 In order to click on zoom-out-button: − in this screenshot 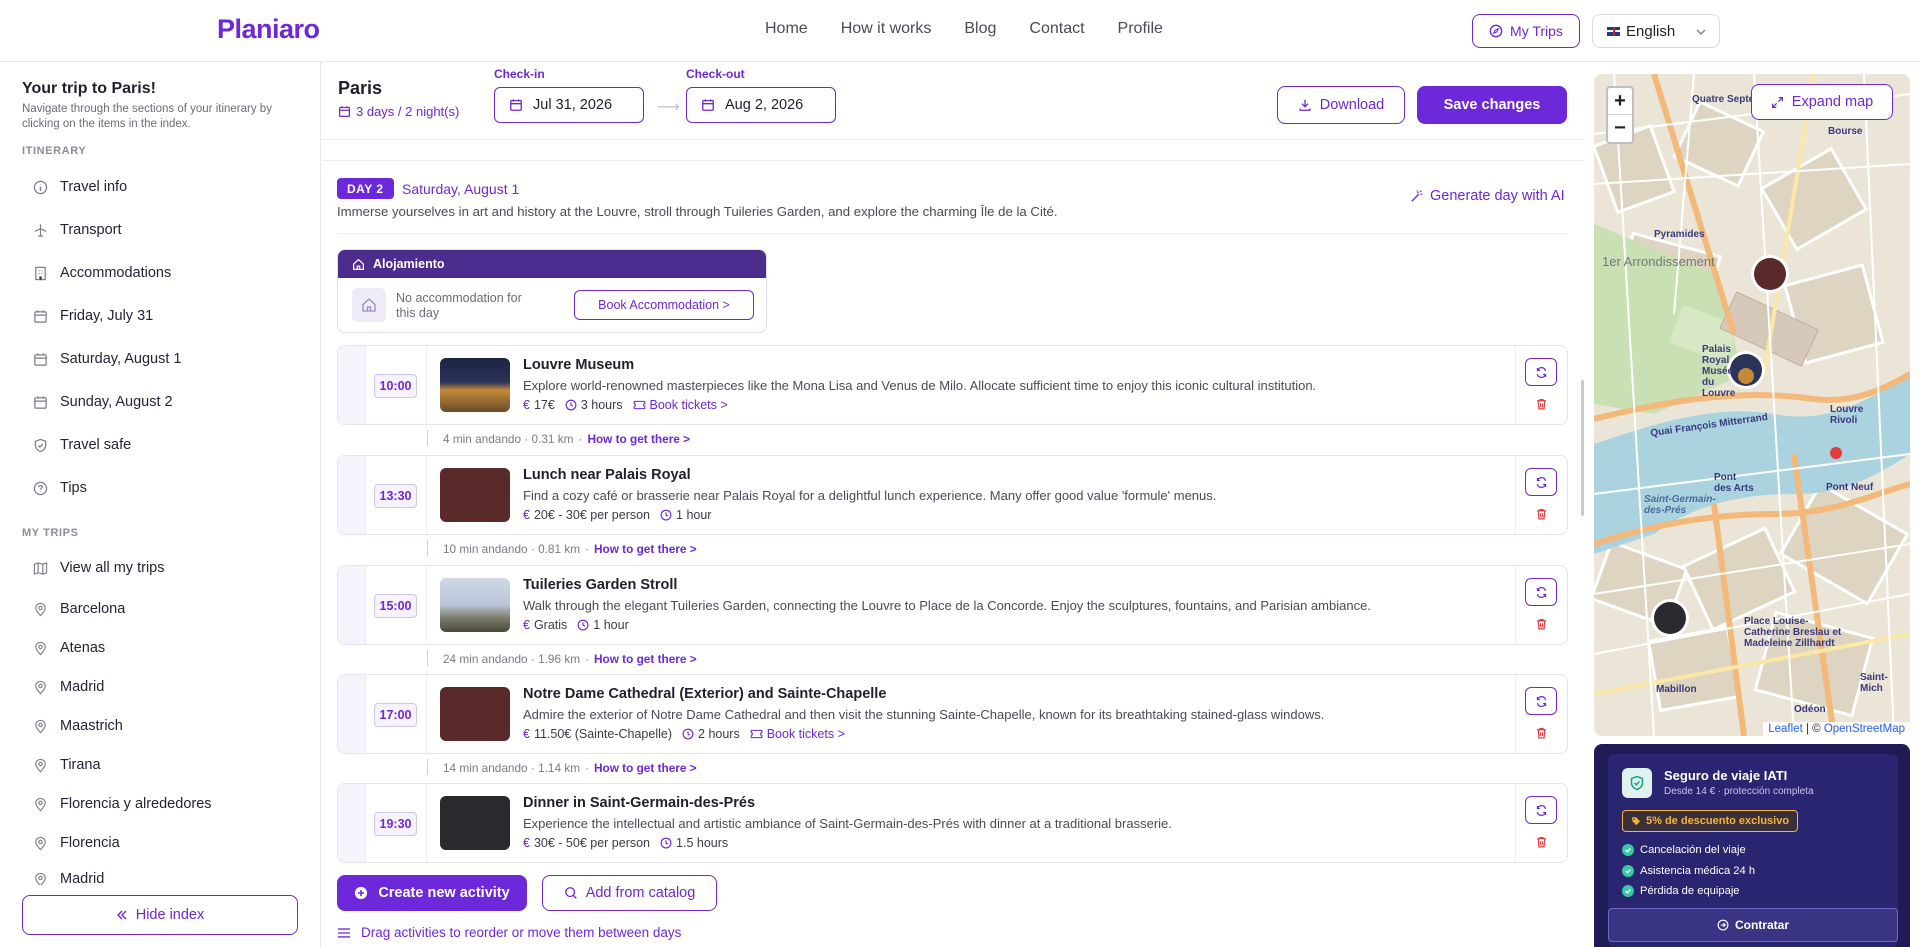, I will do `click(1620, 128)`.